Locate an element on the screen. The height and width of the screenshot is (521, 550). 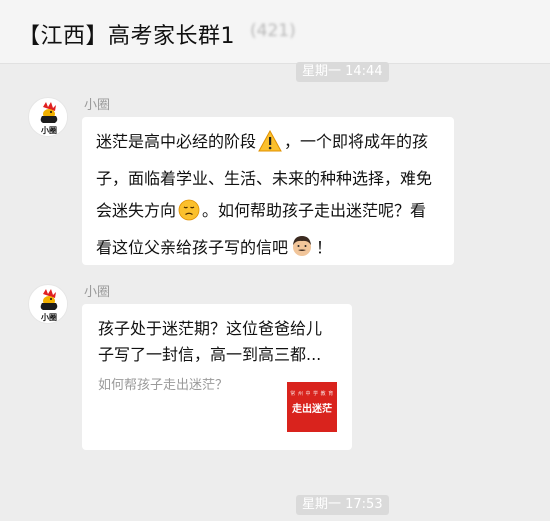
chat-title: 【江西】高考家长群1 is located at coordinates (126, 36).